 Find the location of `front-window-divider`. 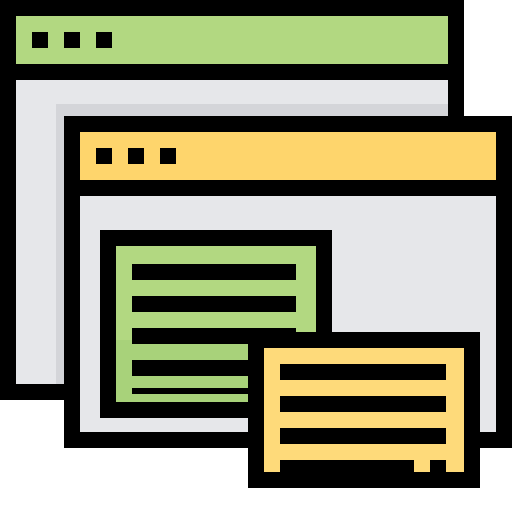

front-window-divider is located at coordinates (288, 188).